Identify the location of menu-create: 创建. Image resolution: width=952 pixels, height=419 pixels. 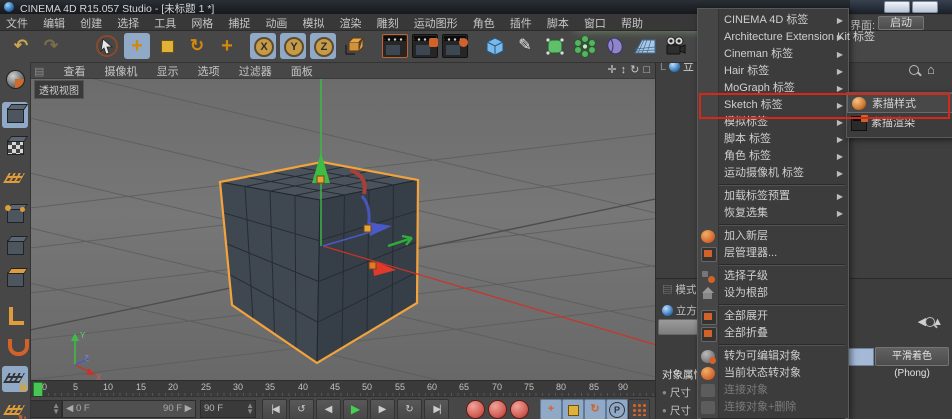
(91, 22).